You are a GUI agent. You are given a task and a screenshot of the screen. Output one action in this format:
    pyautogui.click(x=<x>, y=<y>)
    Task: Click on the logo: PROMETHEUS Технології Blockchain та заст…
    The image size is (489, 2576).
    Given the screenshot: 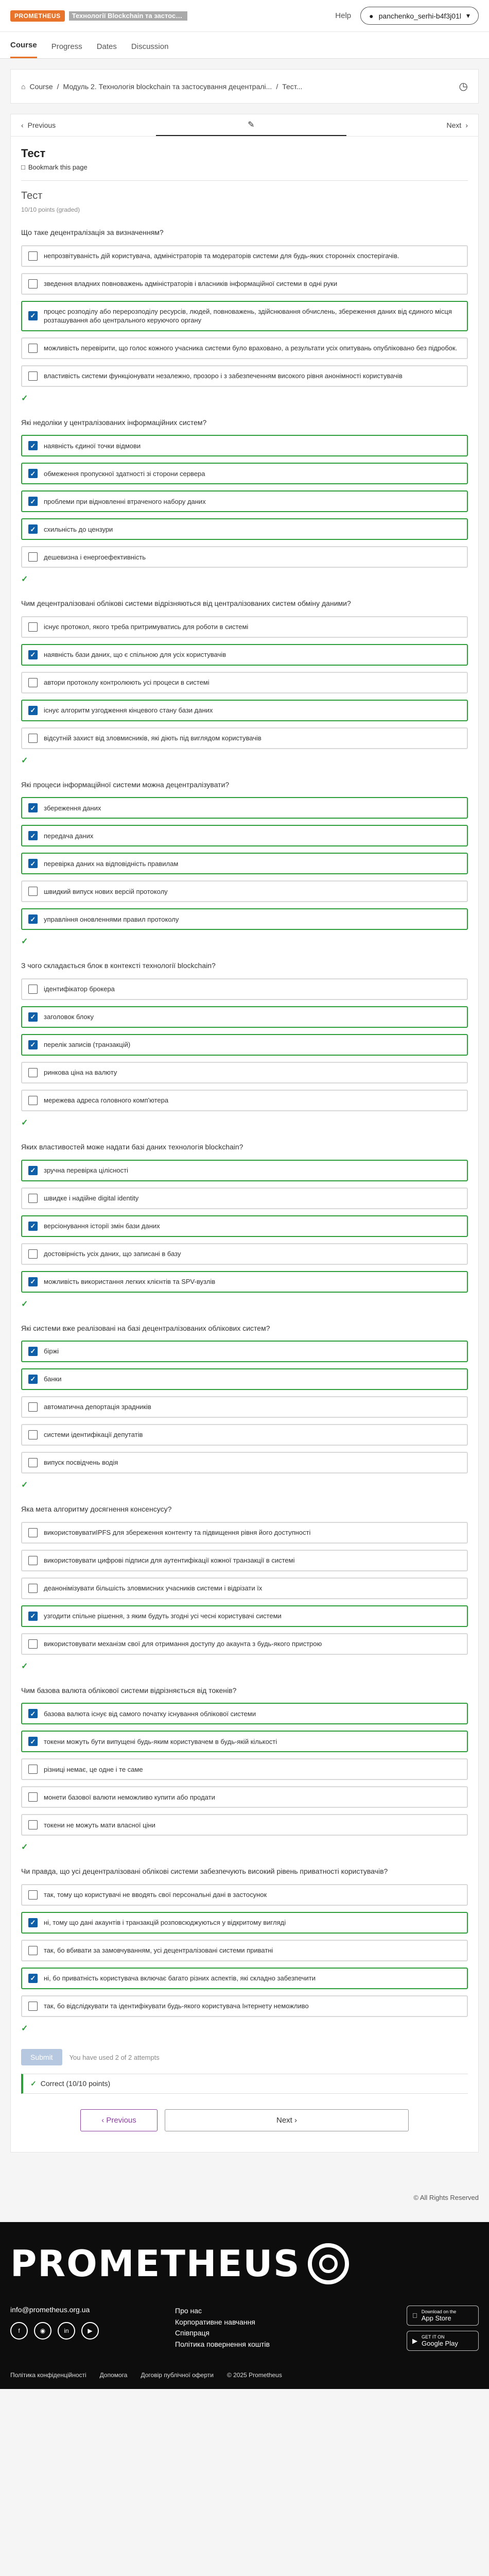 What is the action you would take?
    pyautogui.click(x=98, y=16)
    